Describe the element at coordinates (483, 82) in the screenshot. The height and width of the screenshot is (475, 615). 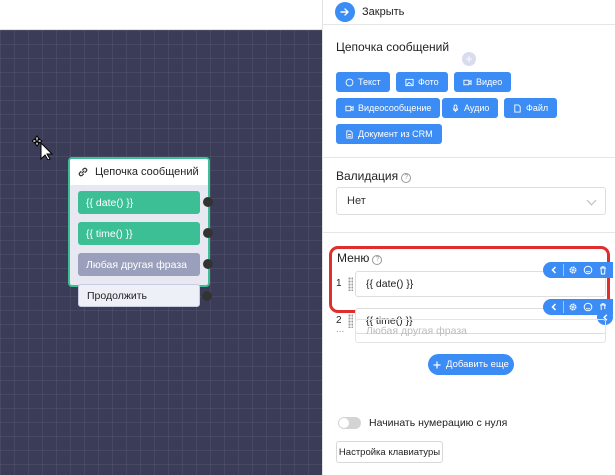
I see `chip-video: Видео` at that location.